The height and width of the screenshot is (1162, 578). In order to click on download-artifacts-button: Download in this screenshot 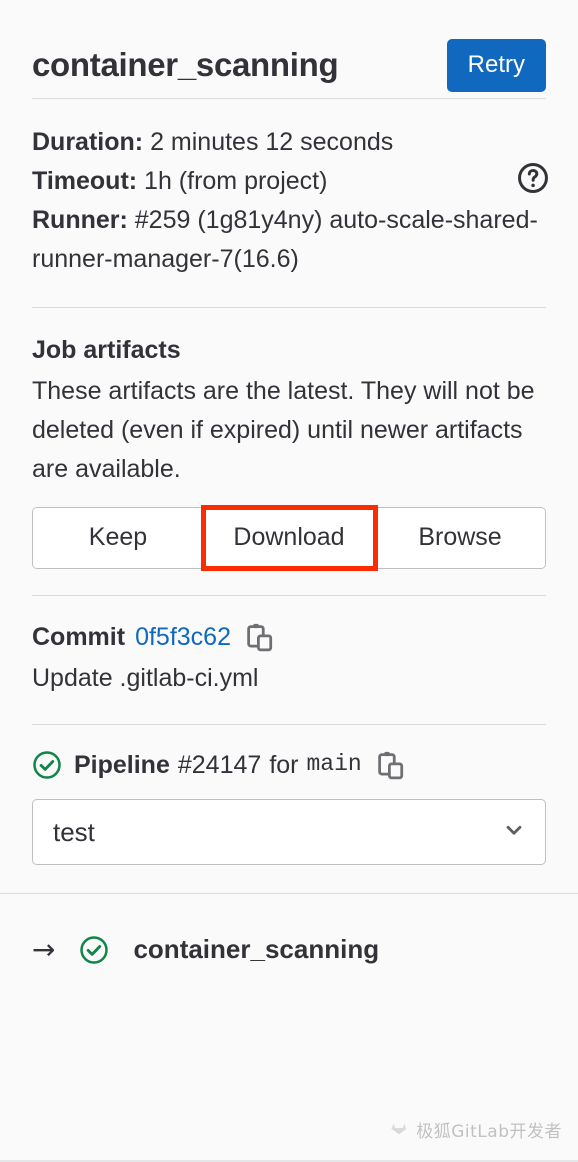, I will do `click(289, 537)`.